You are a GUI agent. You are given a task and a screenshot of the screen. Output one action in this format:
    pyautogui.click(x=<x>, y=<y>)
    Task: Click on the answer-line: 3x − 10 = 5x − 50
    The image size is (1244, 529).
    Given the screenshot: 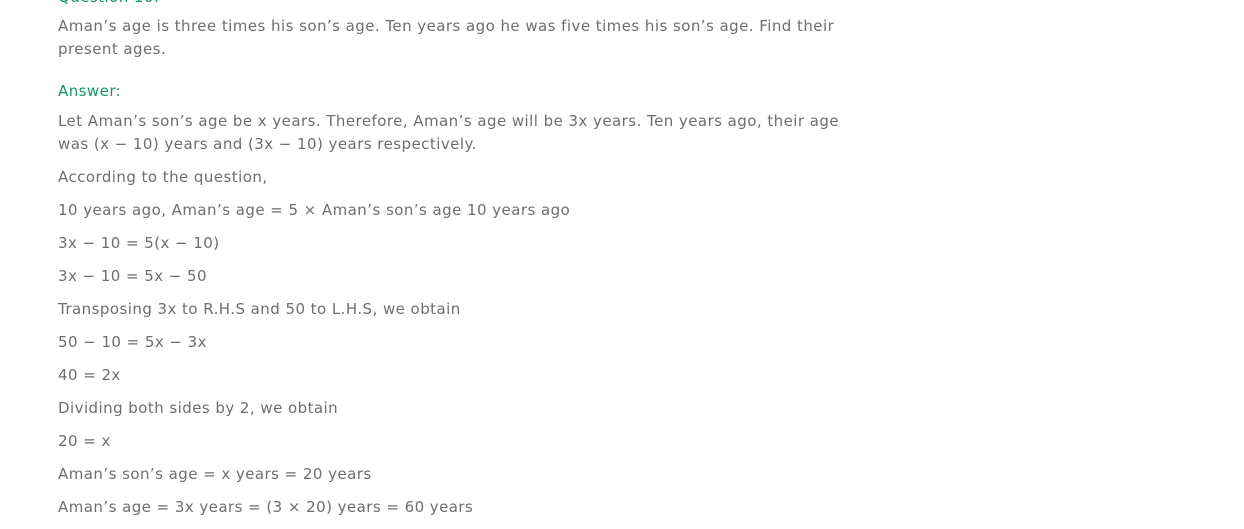 What is the action you would take?
    pyautogui.click(x=132, y=276)
    